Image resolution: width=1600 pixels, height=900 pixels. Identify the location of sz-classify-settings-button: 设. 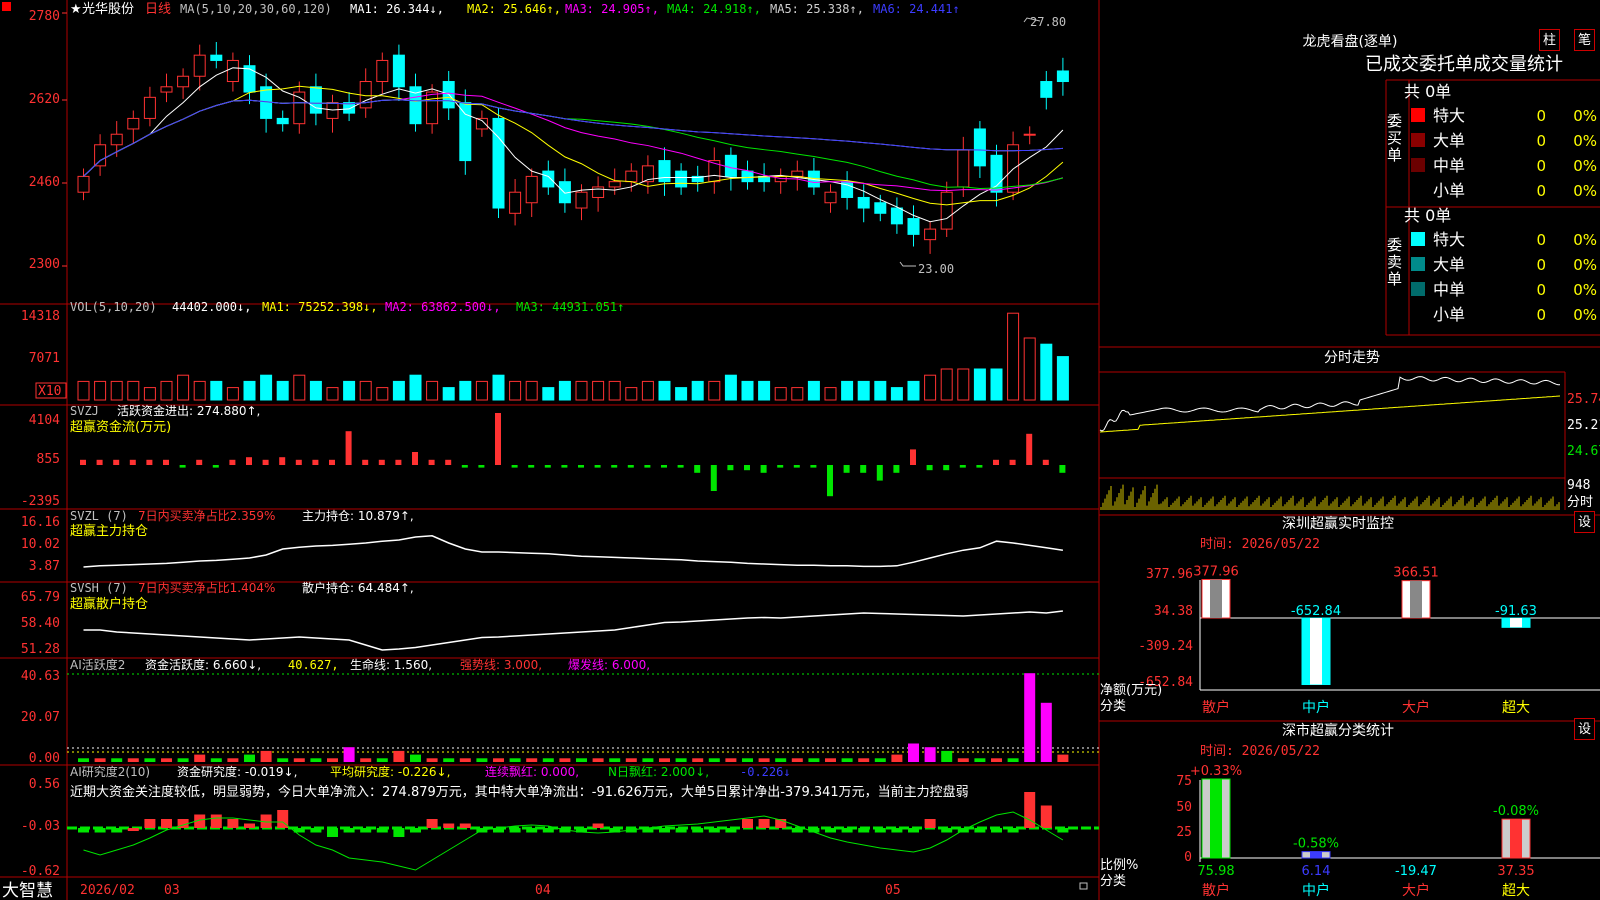
(1584, 729).